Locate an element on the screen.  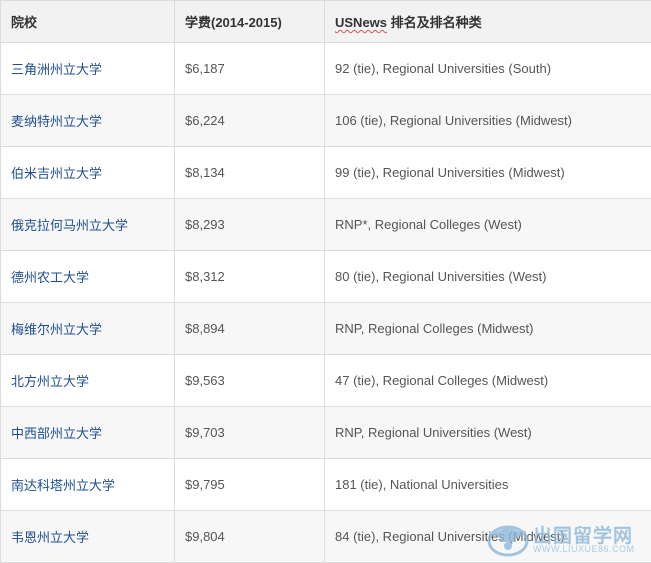
header-ranking: USNews 排名及排名种类 is located at coordinates (488, 22).